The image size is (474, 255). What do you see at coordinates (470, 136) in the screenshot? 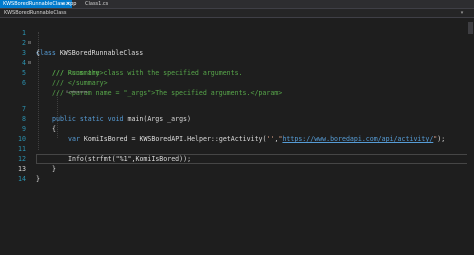
I see `vertical-scrollbar` at bounding box center [470, 136].